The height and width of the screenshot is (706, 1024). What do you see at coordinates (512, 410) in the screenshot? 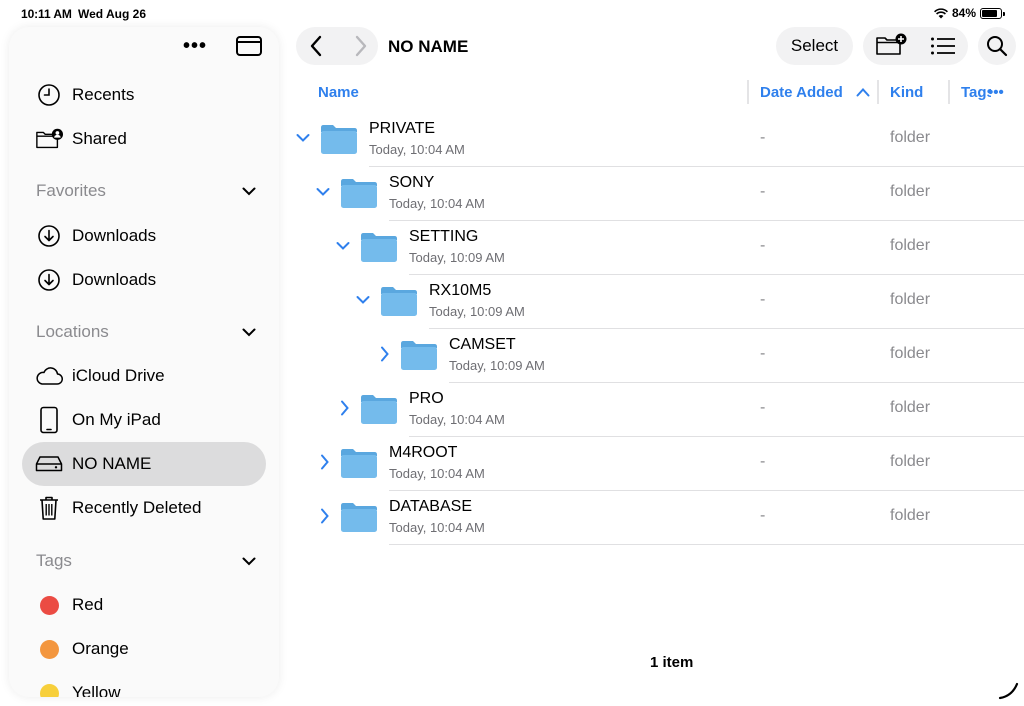
I see `table-row: PRO Today, 10:04 AM - folder` at bounding box center [512, 410].